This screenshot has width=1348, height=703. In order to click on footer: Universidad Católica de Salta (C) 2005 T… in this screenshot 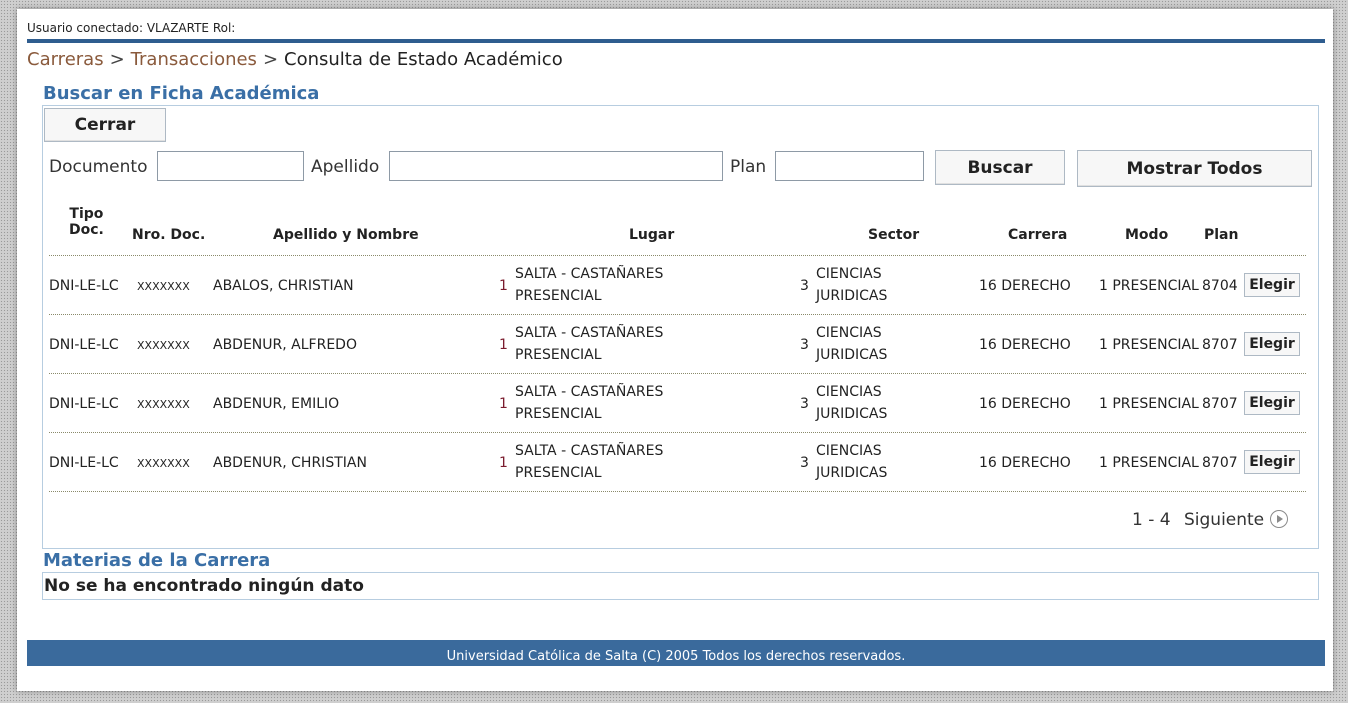, I will do `click(676, 653)`.